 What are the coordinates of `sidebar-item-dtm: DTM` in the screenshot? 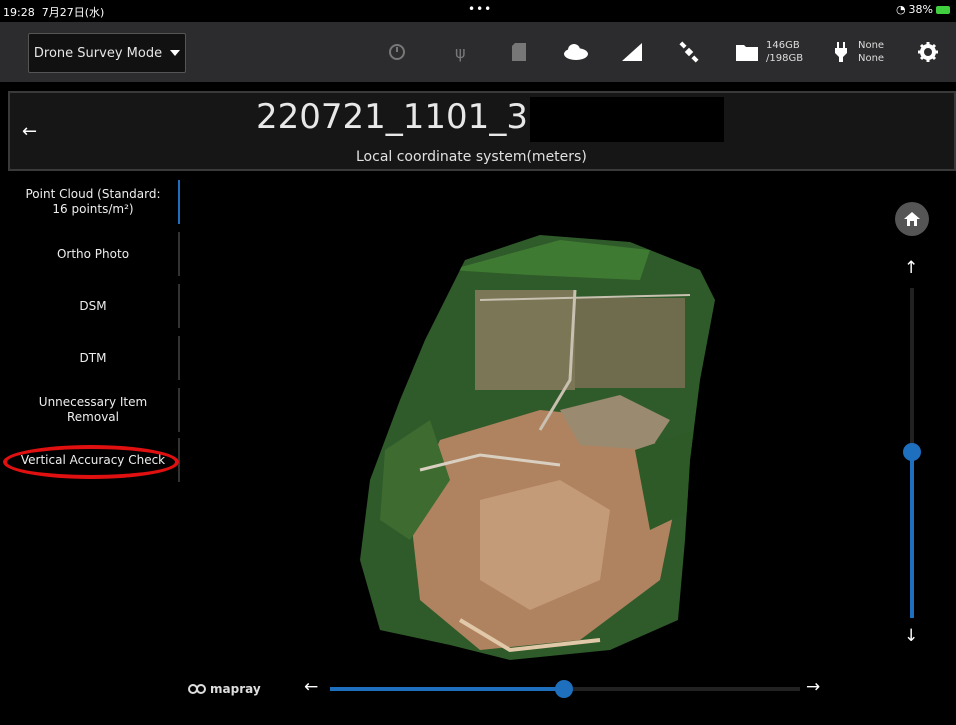 It's located at (94, 358).